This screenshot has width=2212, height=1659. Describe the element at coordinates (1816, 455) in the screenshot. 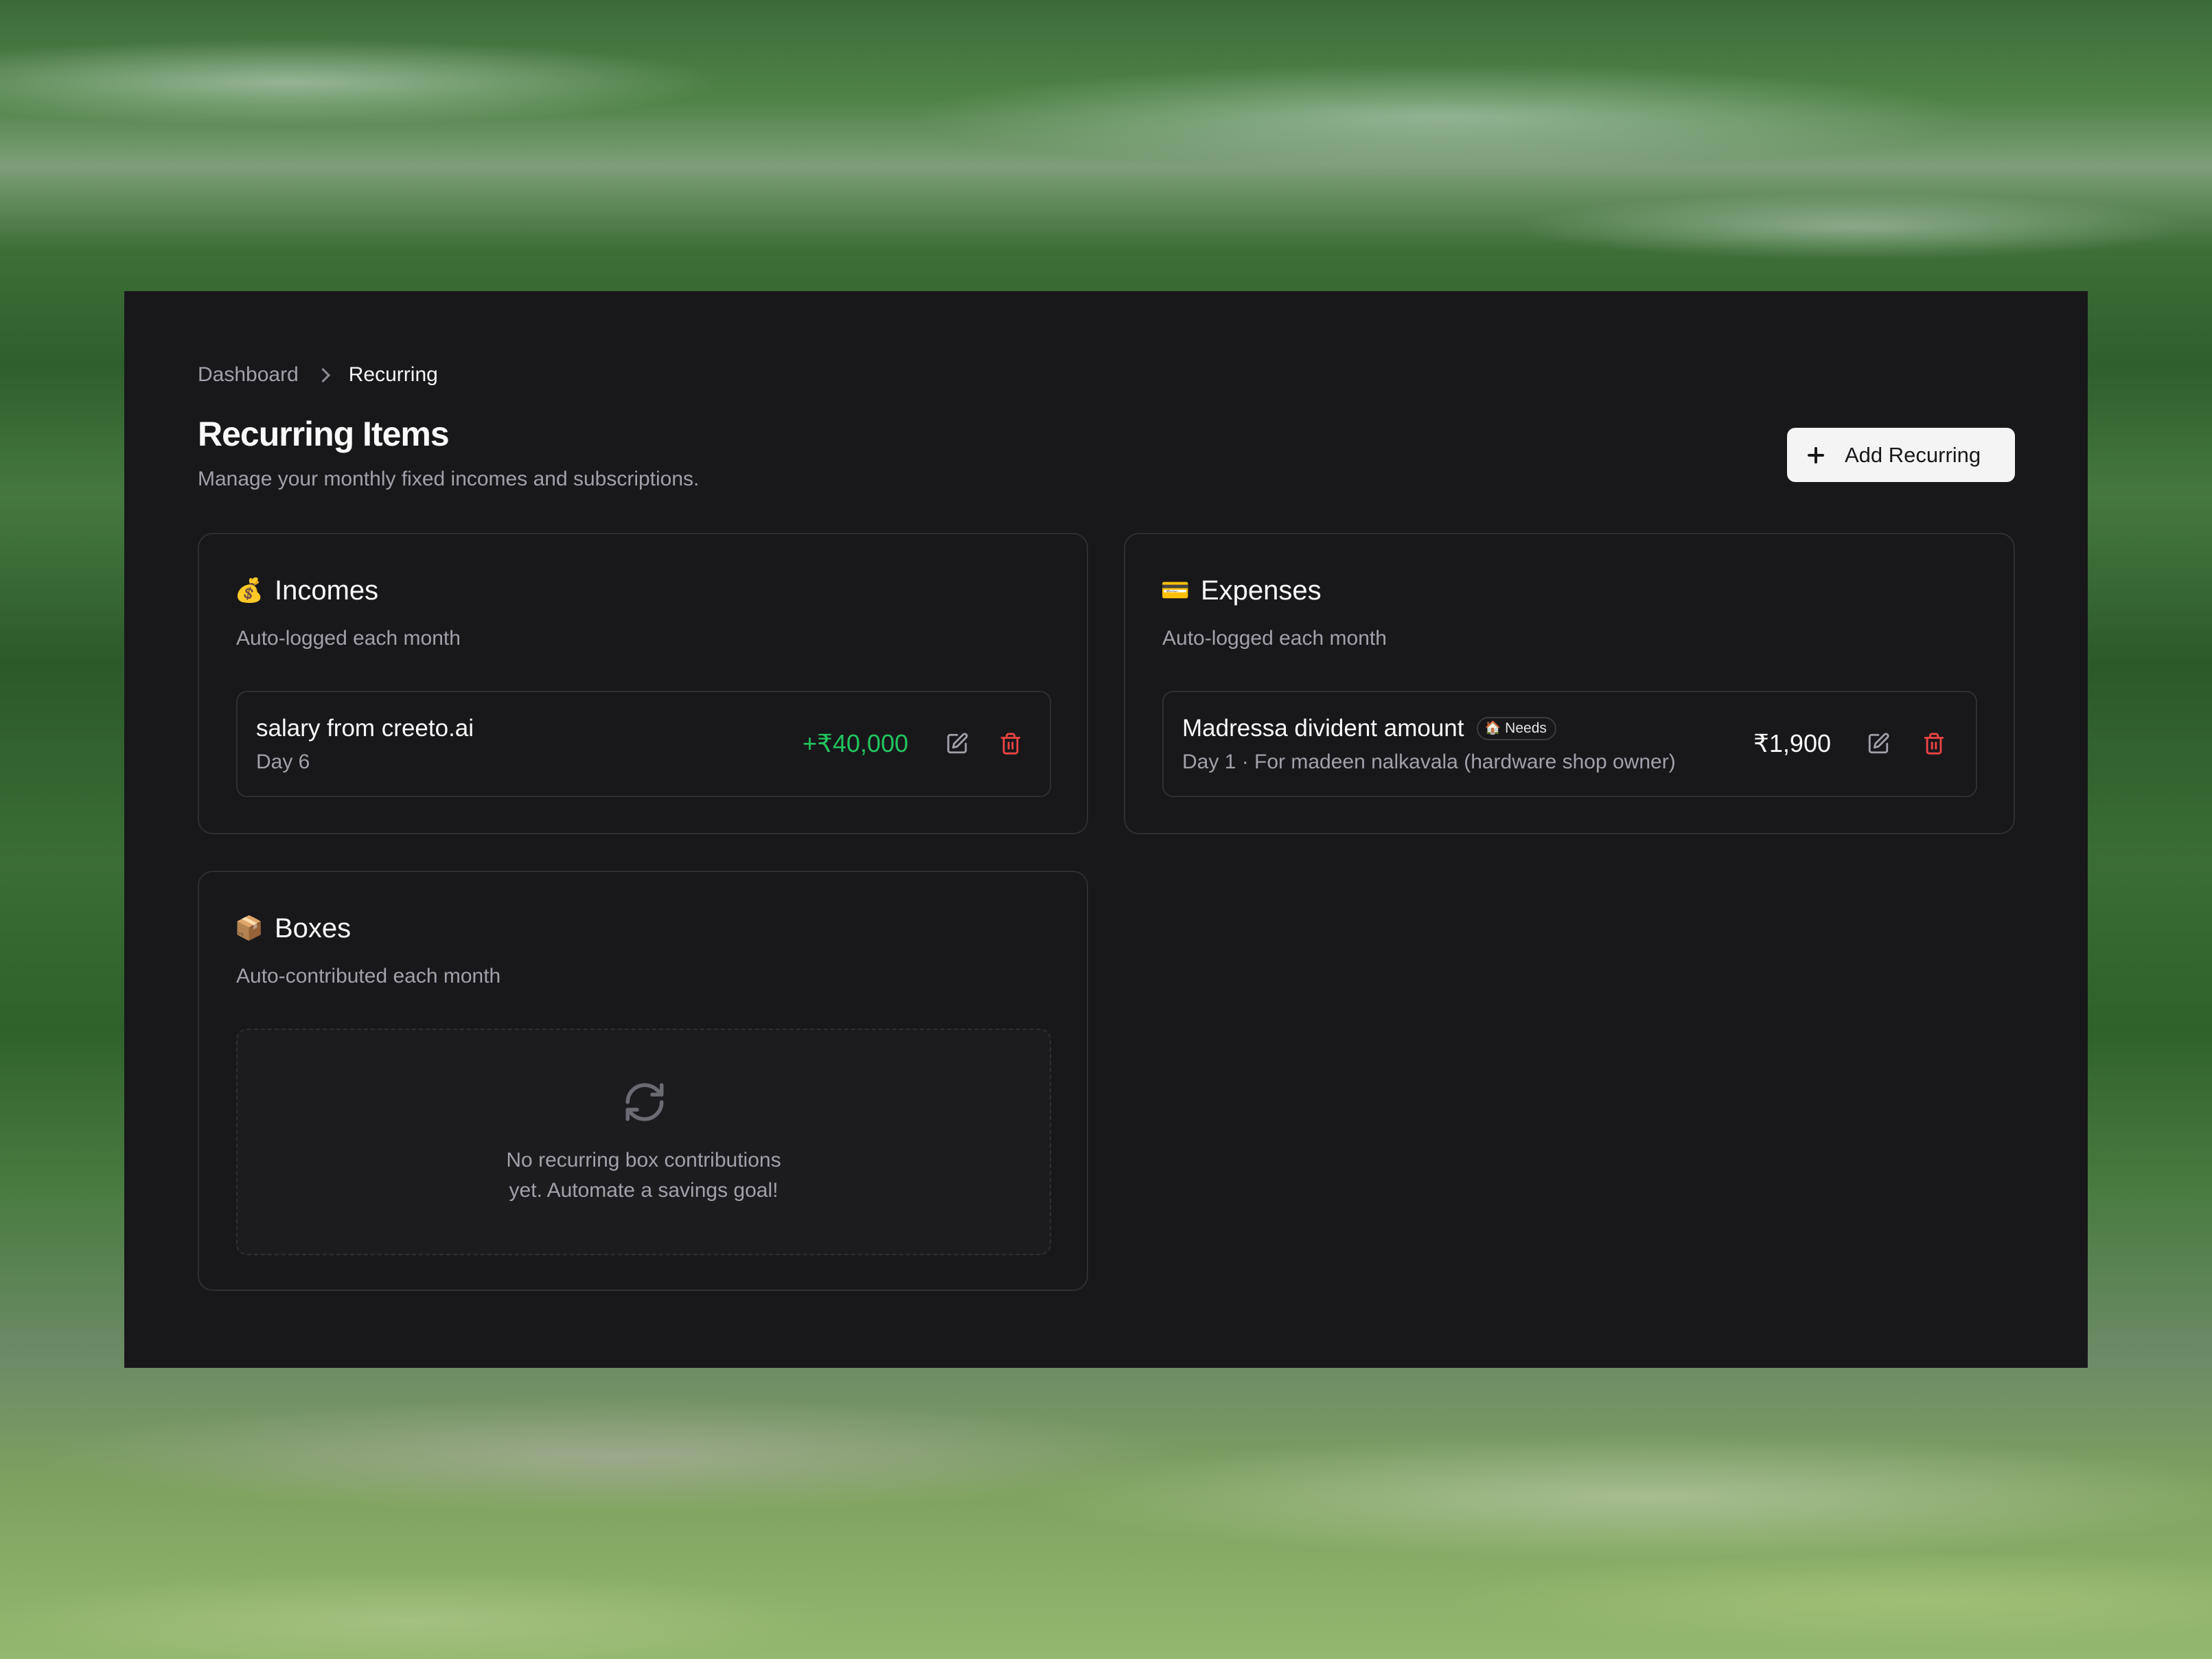

I see `plus-icon` at that location.